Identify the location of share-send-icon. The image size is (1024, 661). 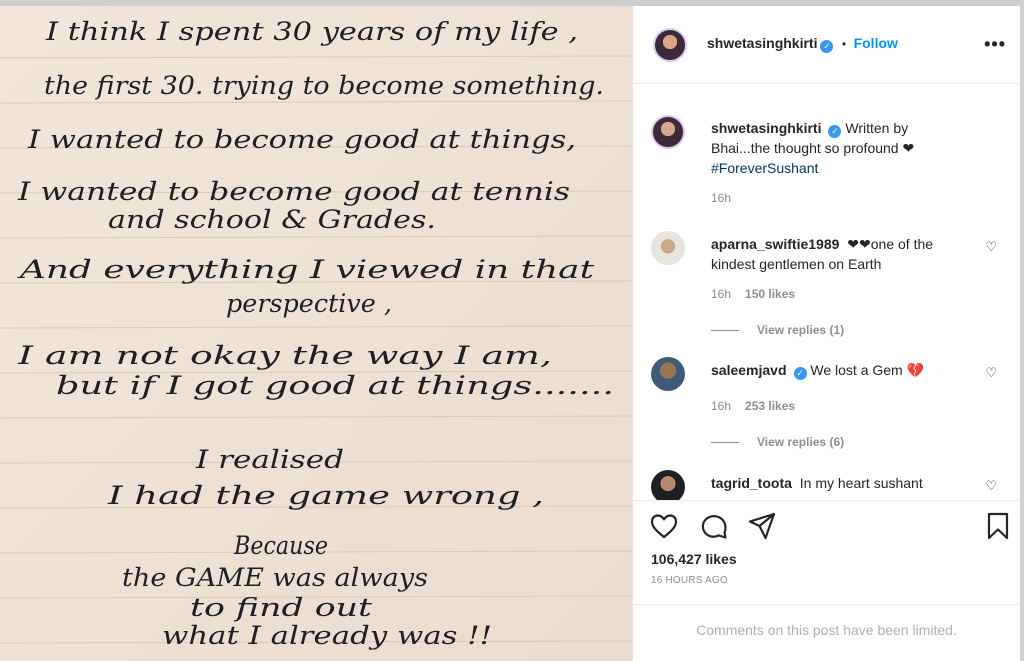
(762, 526).